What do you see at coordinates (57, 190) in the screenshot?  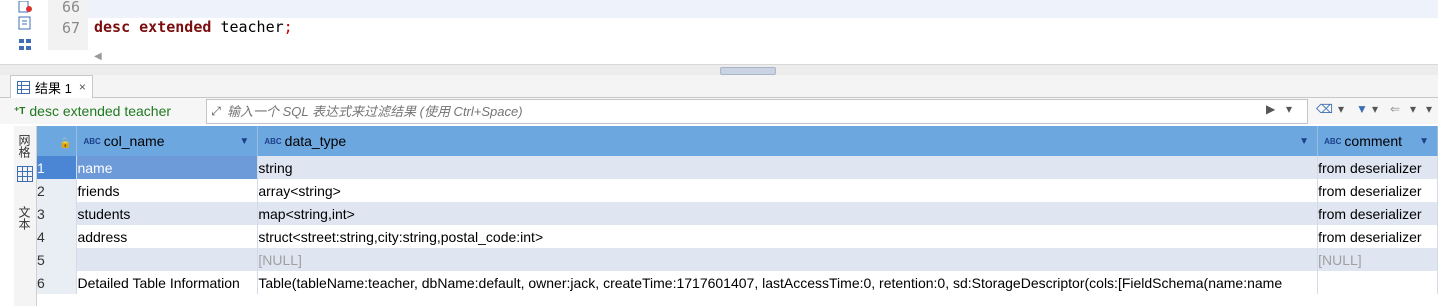 I see `row-number: 2` at bounding box center [57, 190].